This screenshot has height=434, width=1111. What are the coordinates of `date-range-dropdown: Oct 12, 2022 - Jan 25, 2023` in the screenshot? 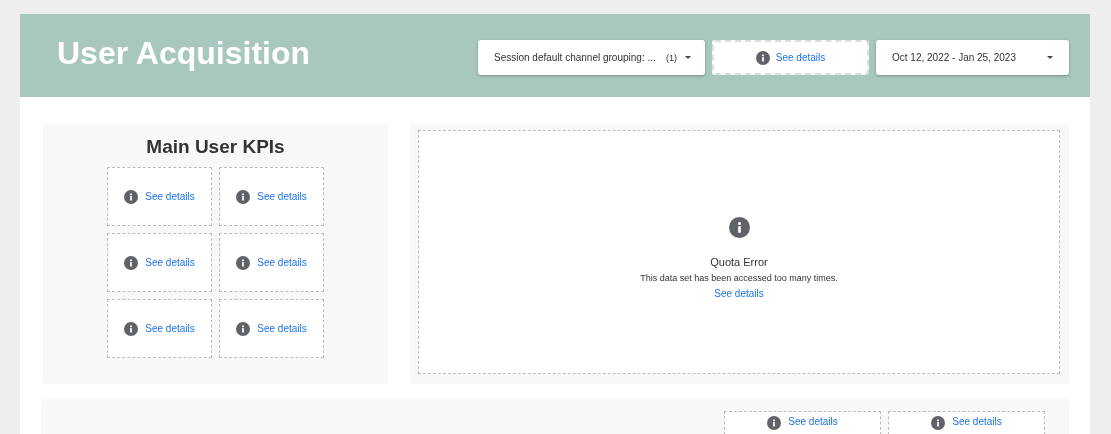 It's located at (972, 57).